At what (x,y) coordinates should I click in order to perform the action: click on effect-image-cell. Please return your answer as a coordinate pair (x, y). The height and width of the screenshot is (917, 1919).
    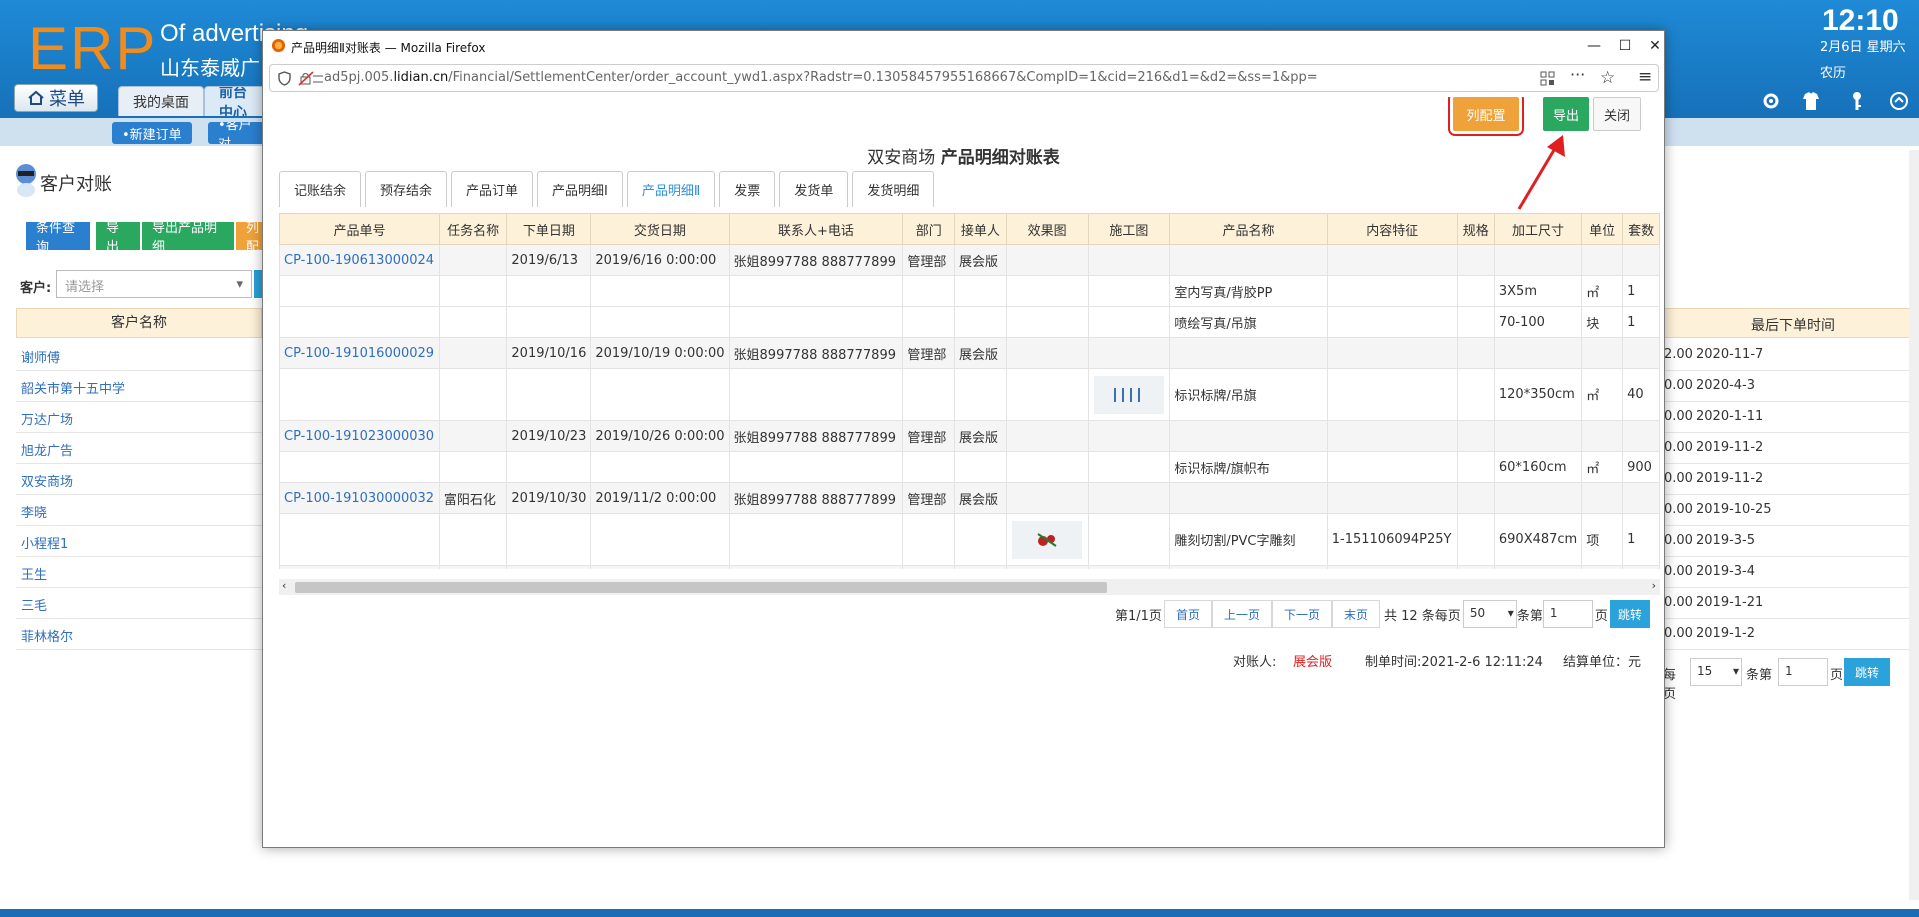
    Looking at the image, I should click on (1047, 498).